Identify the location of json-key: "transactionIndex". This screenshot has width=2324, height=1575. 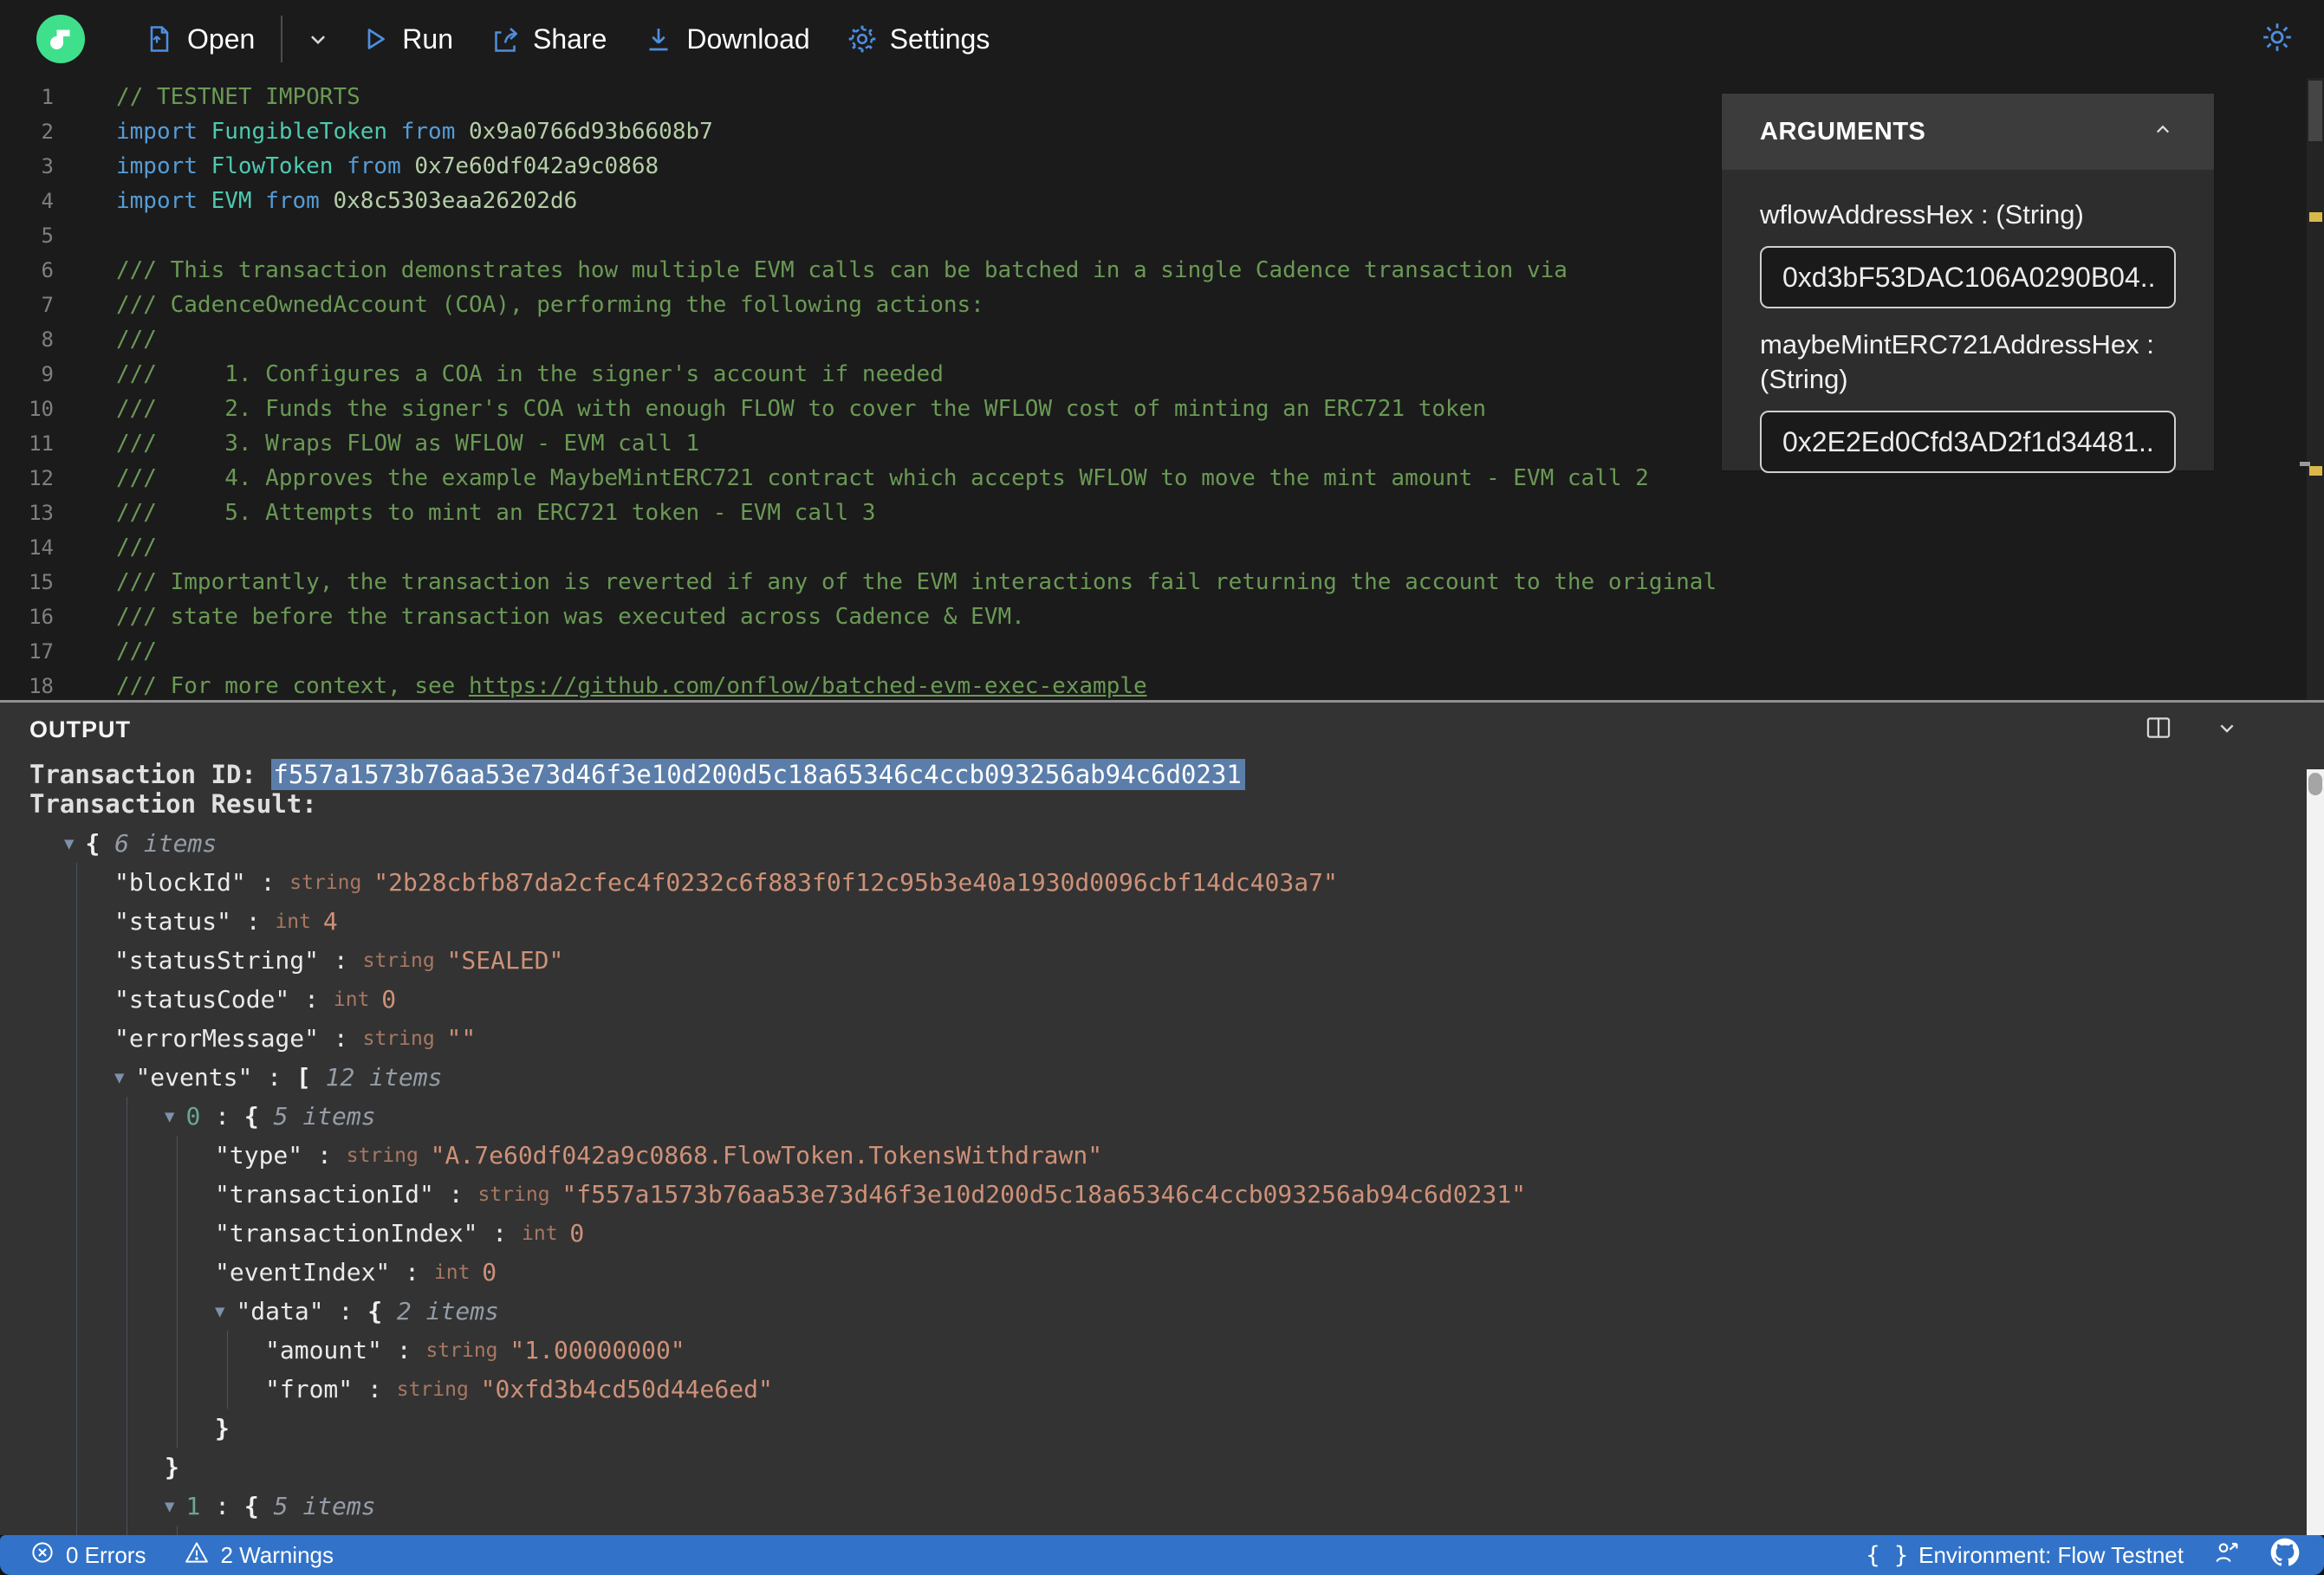
(346, 1233).